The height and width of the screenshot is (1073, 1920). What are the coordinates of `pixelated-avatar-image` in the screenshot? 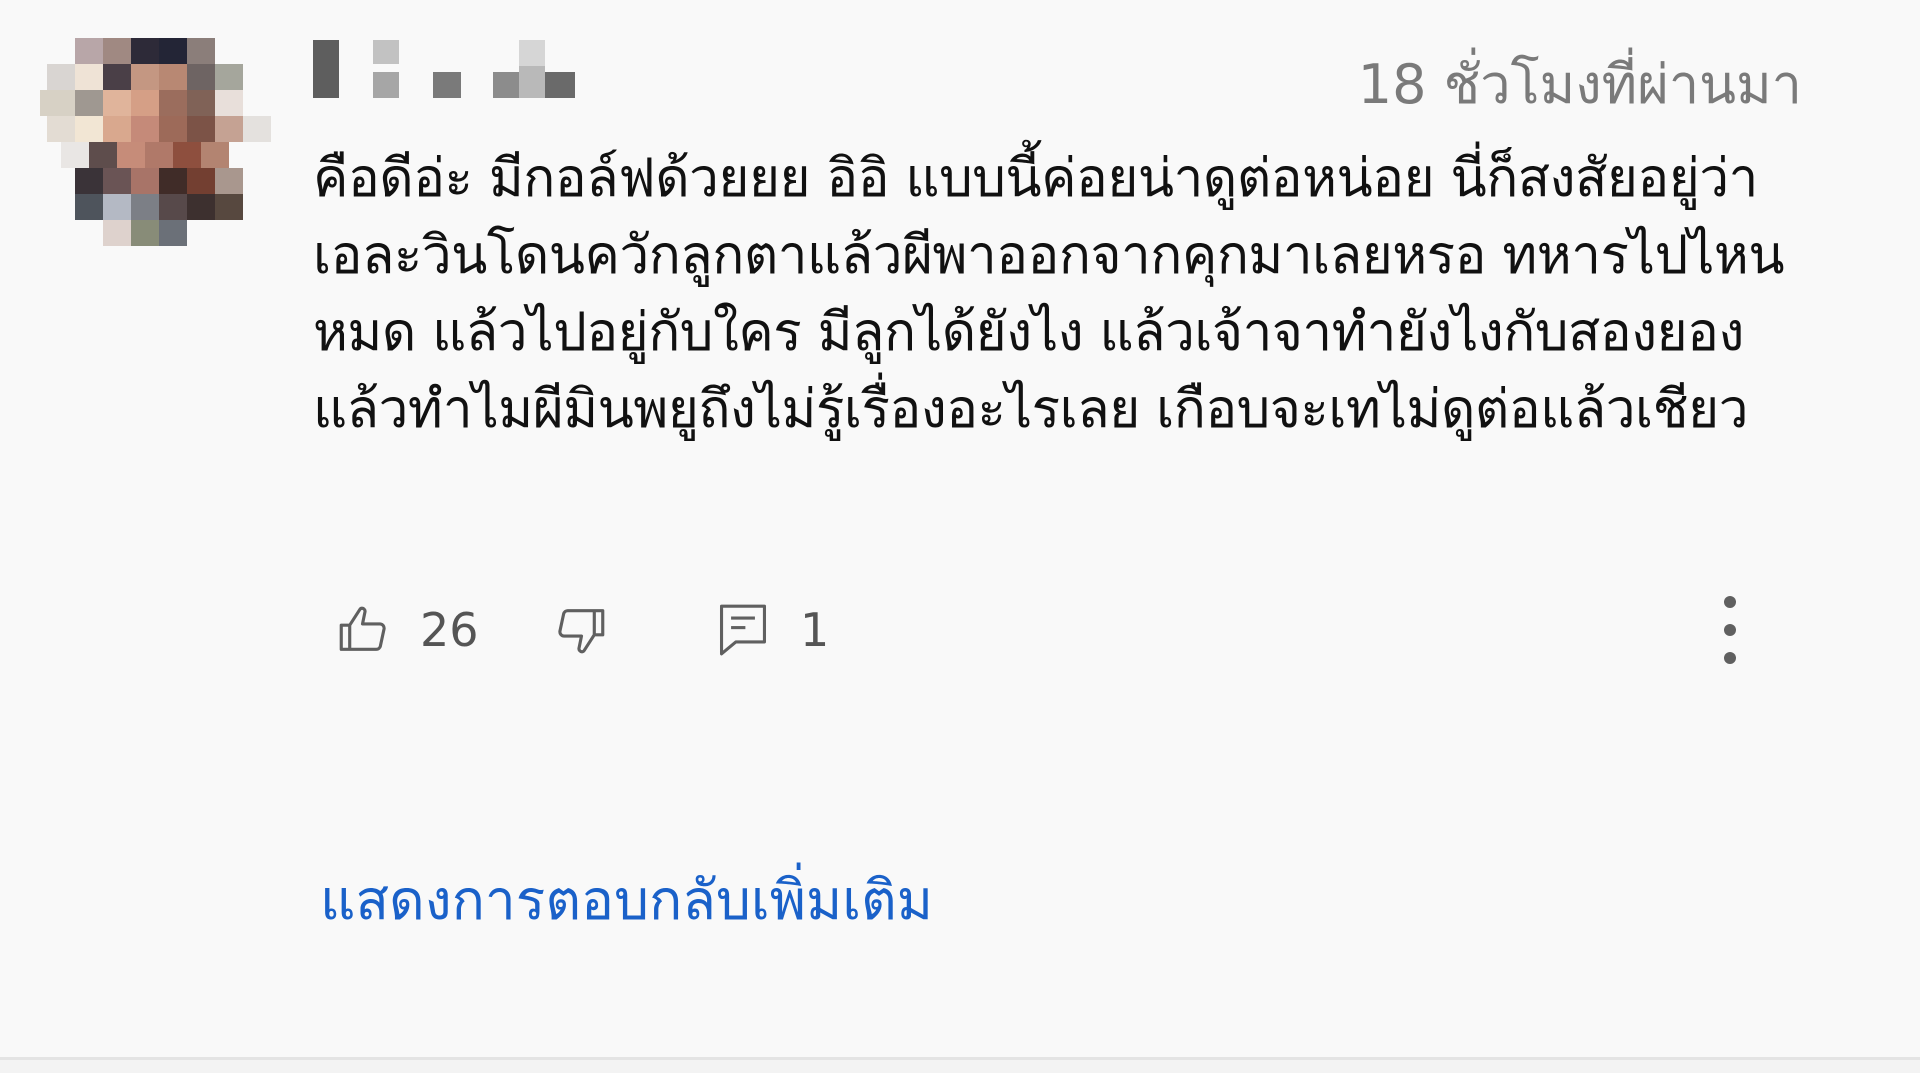 It's located at (162, 145).